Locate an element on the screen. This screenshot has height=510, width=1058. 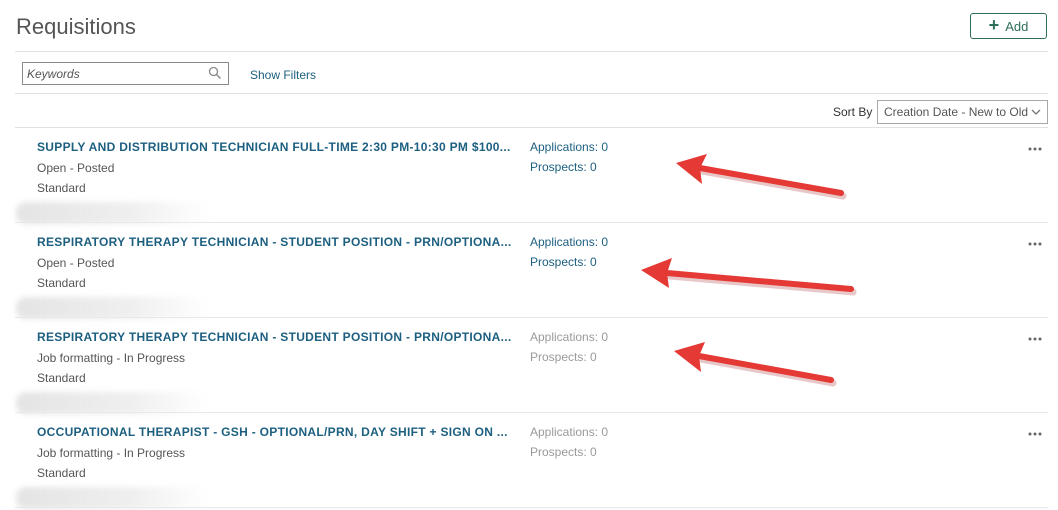
filters-divider is located at coordinates (531, 93).